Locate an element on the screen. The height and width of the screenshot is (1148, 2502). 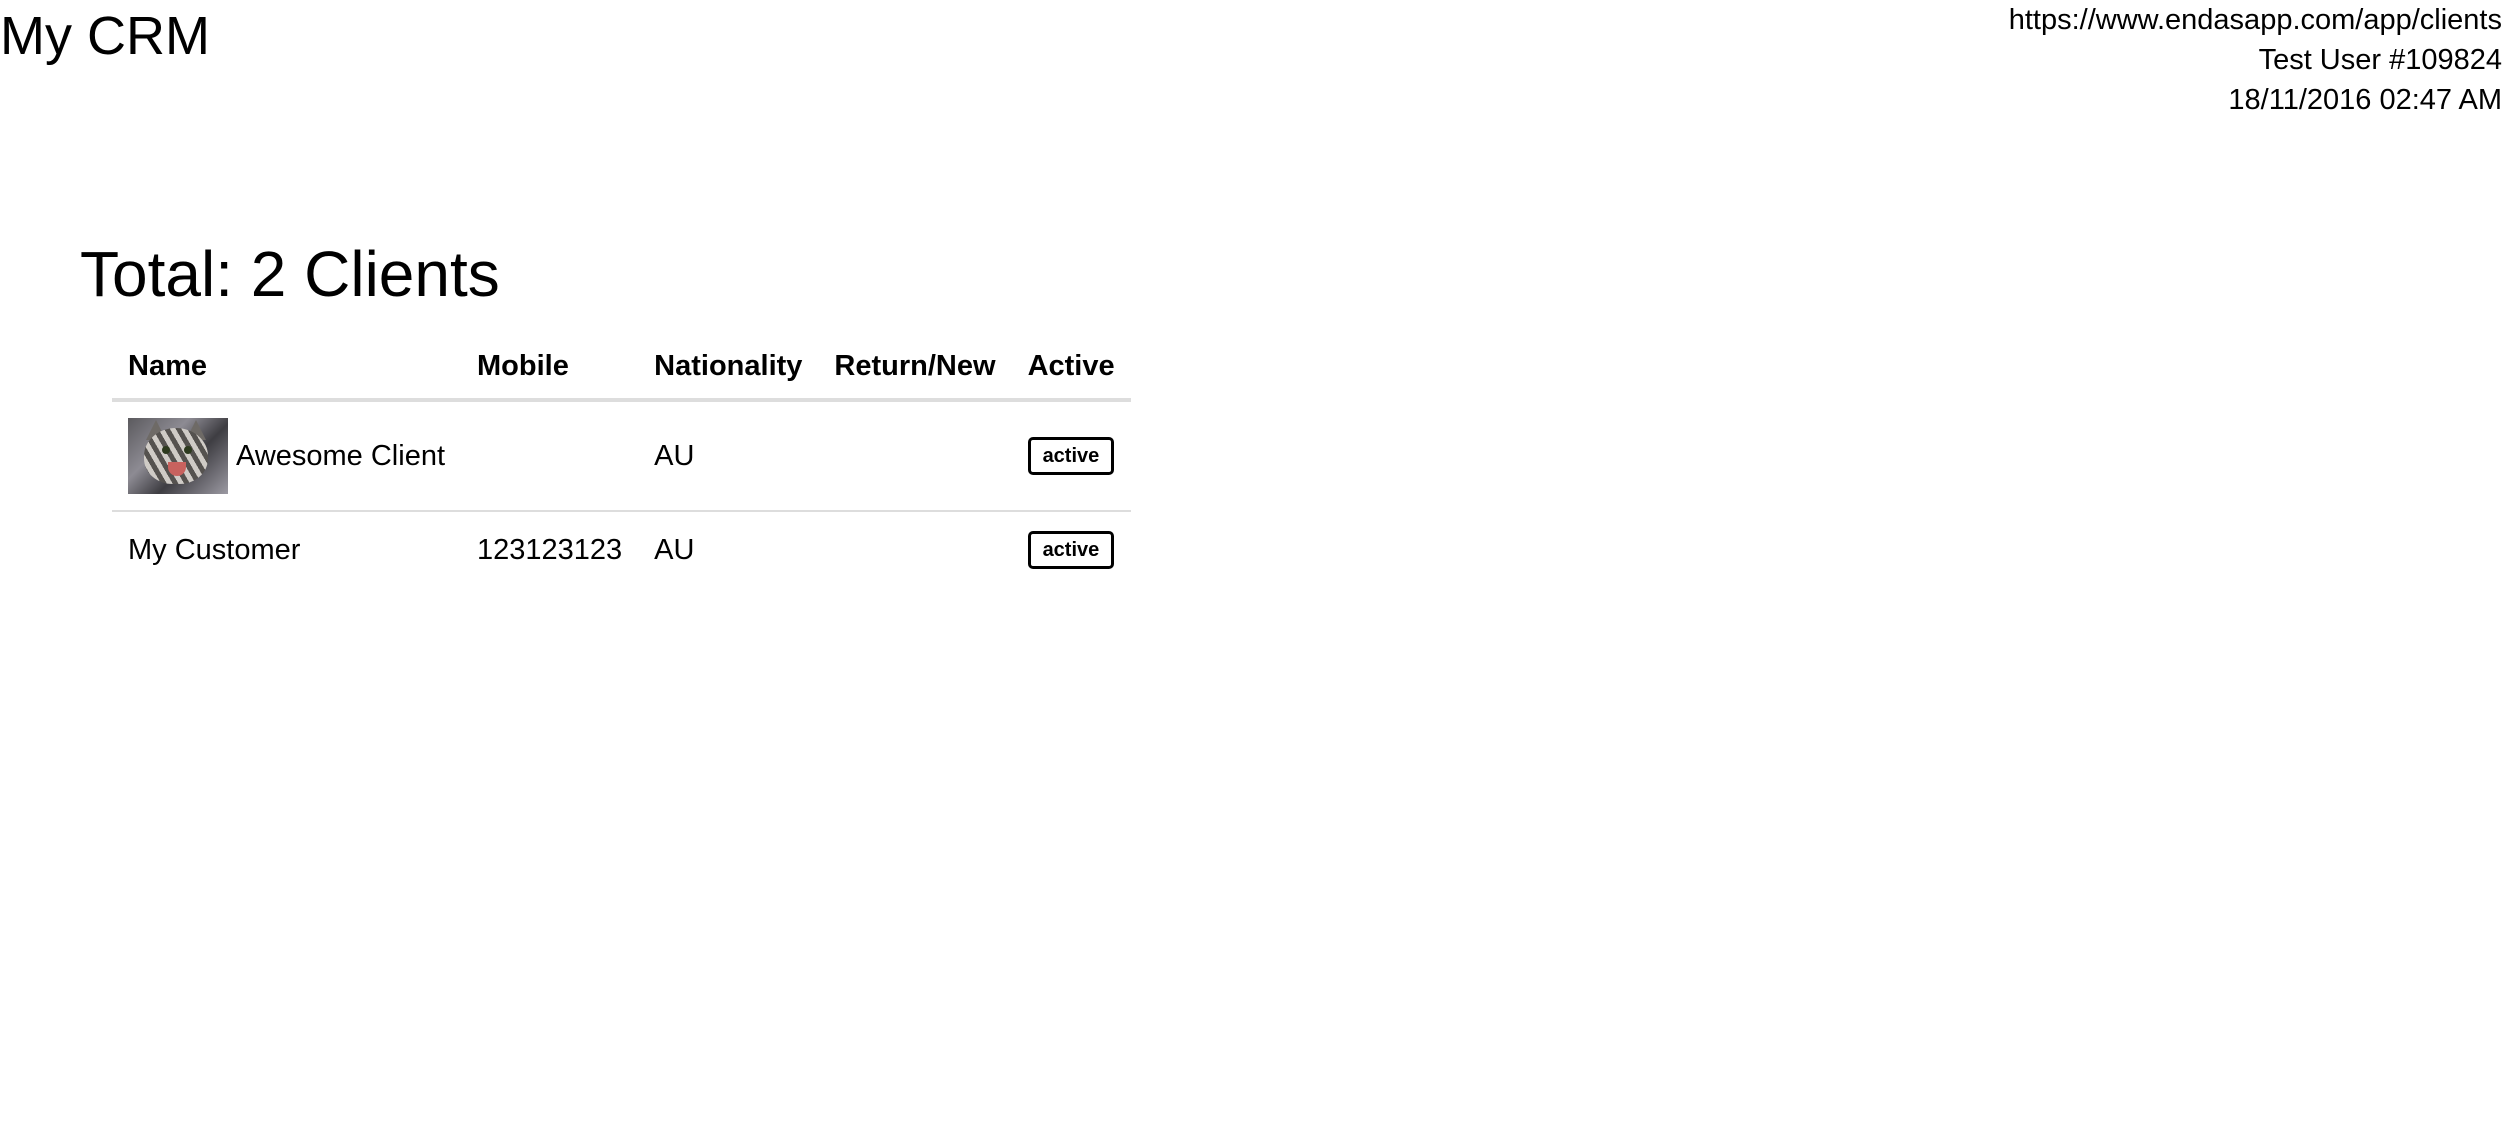
client-name: My Customer is located at coordinates (214, 550).